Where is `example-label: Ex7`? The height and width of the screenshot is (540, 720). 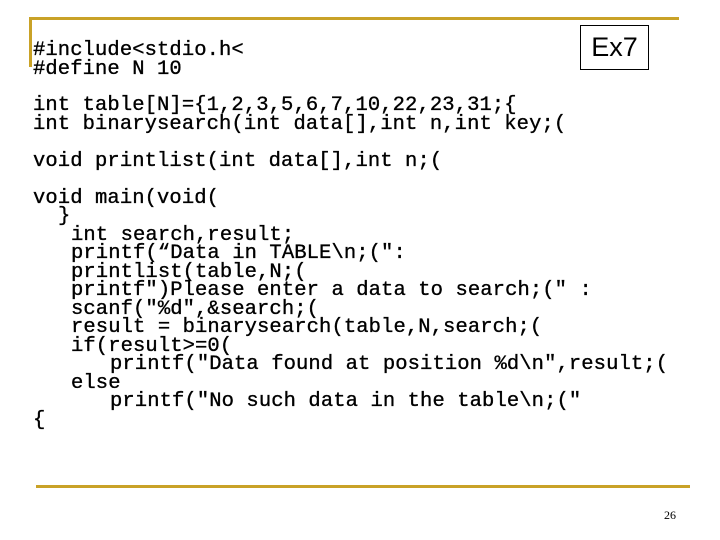 example-label: Ex7 is located at coordinates (614, 47).